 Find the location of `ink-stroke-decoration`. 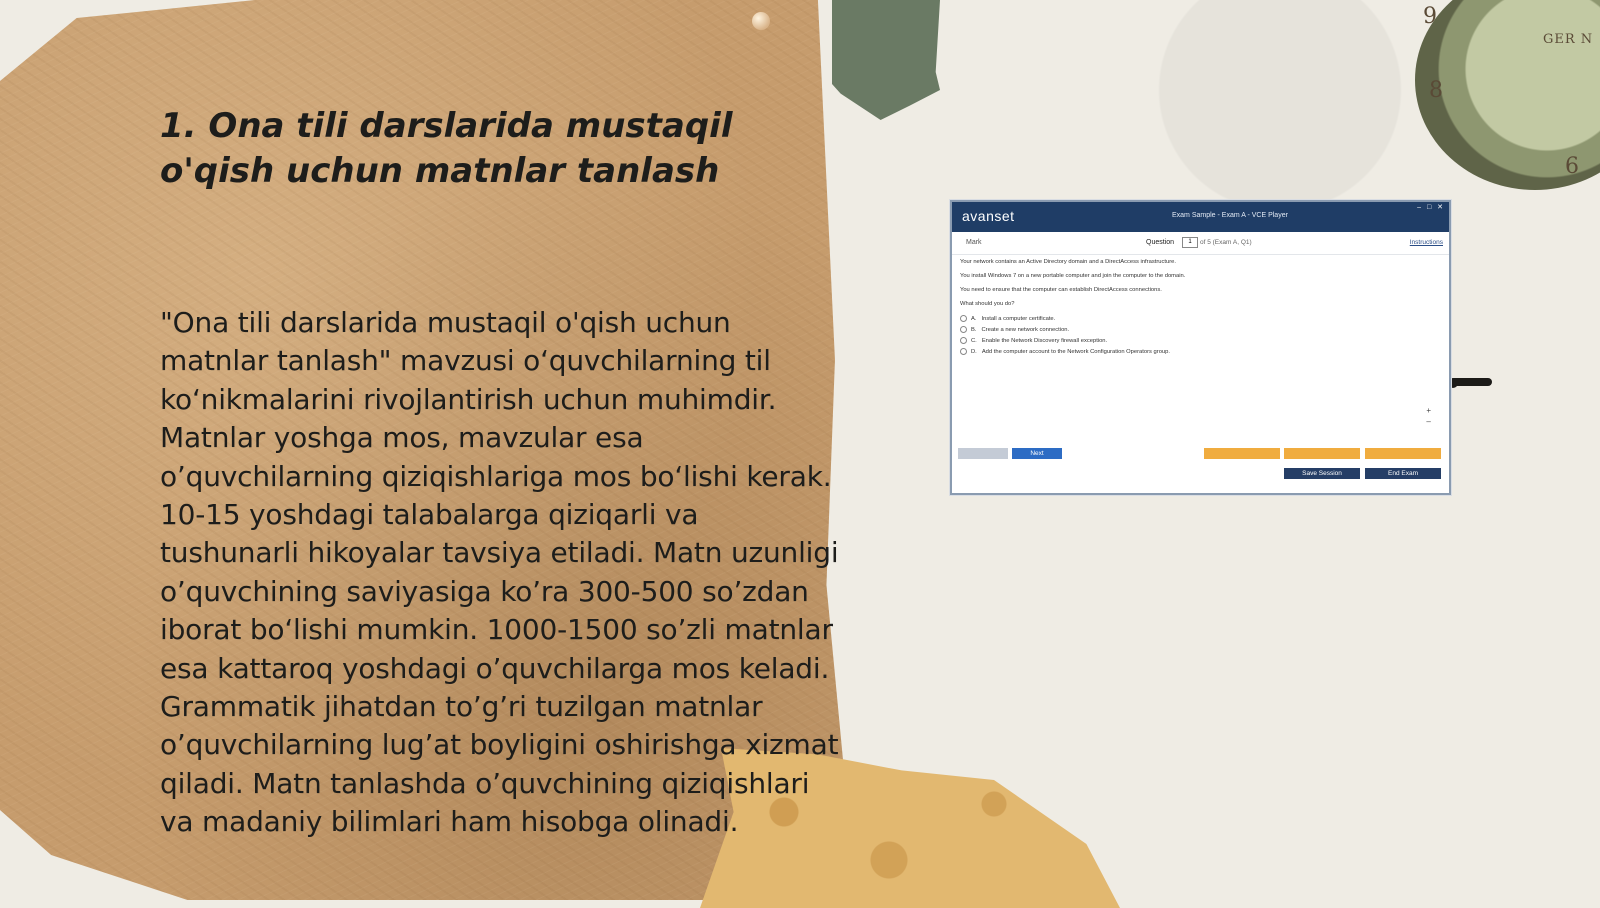

ink-stroke-decoration is located at coordinates (1471, 382).